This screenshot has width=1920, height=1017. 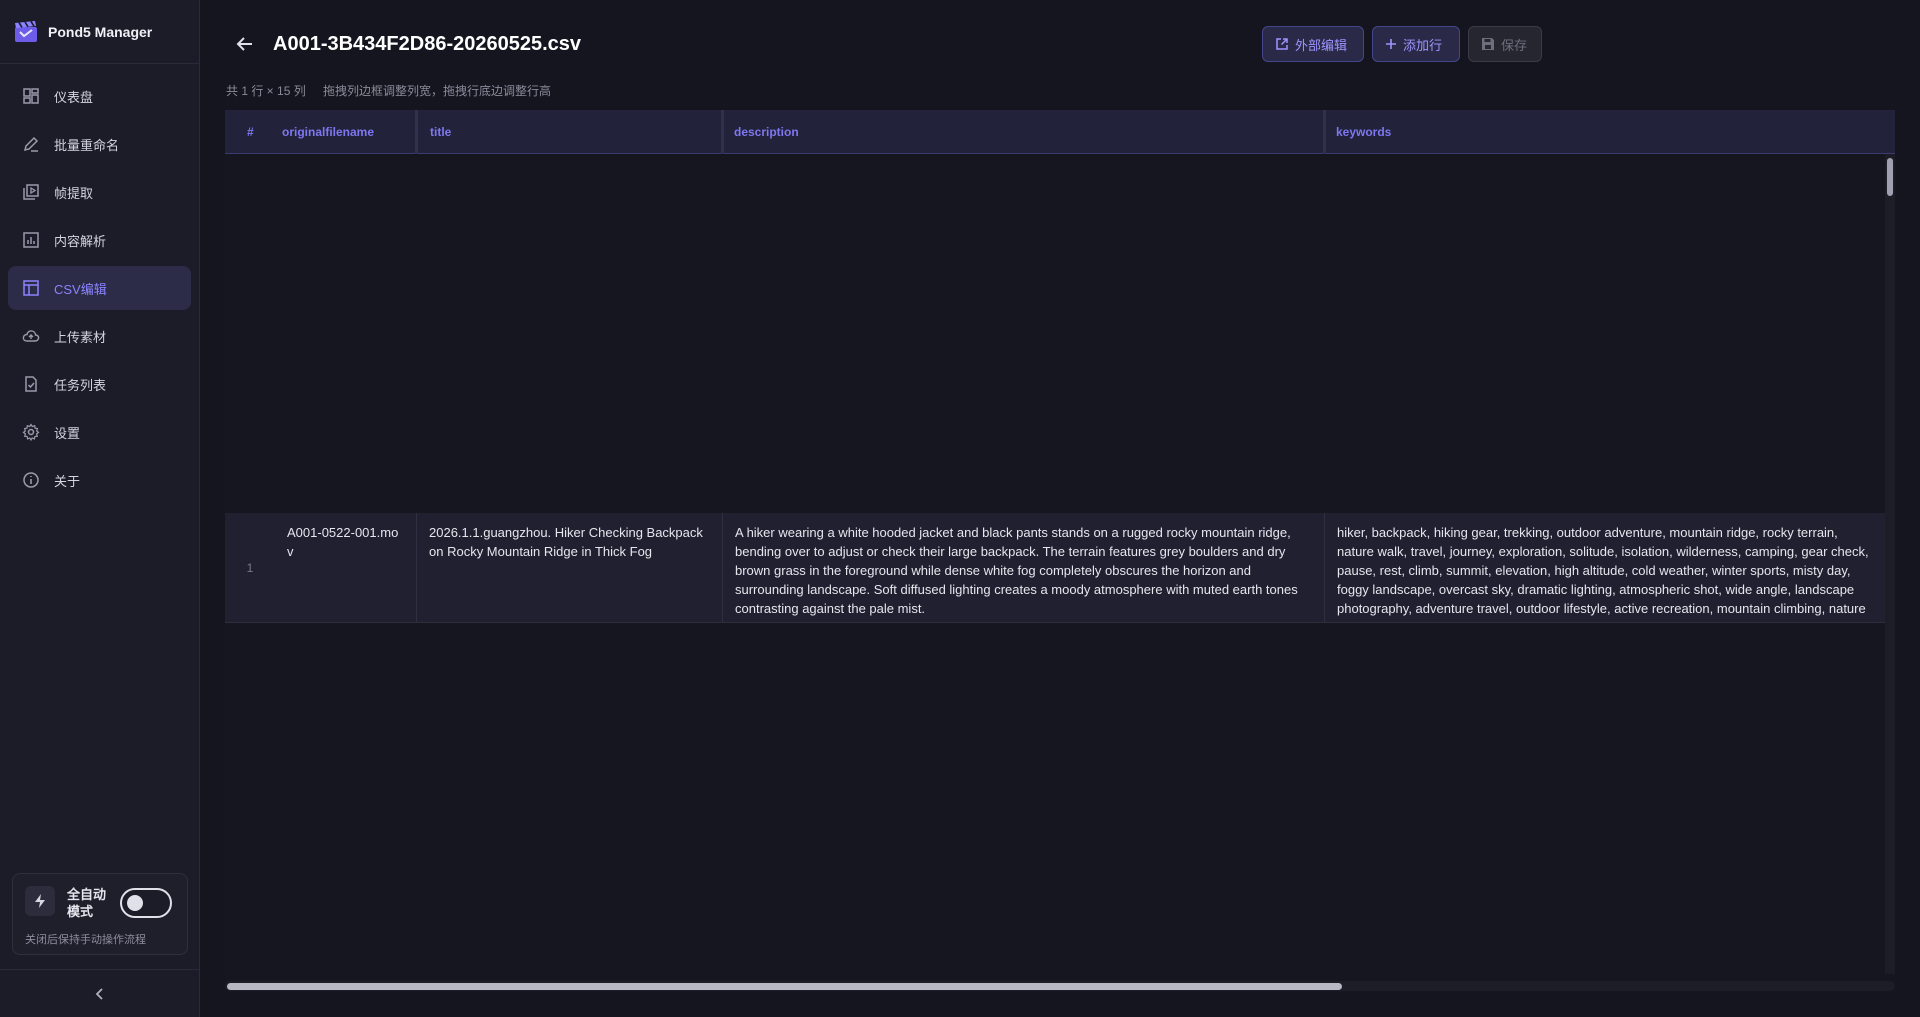 I want to click on external-edit-button: 外部编辑, so click(x=1313, y=44).